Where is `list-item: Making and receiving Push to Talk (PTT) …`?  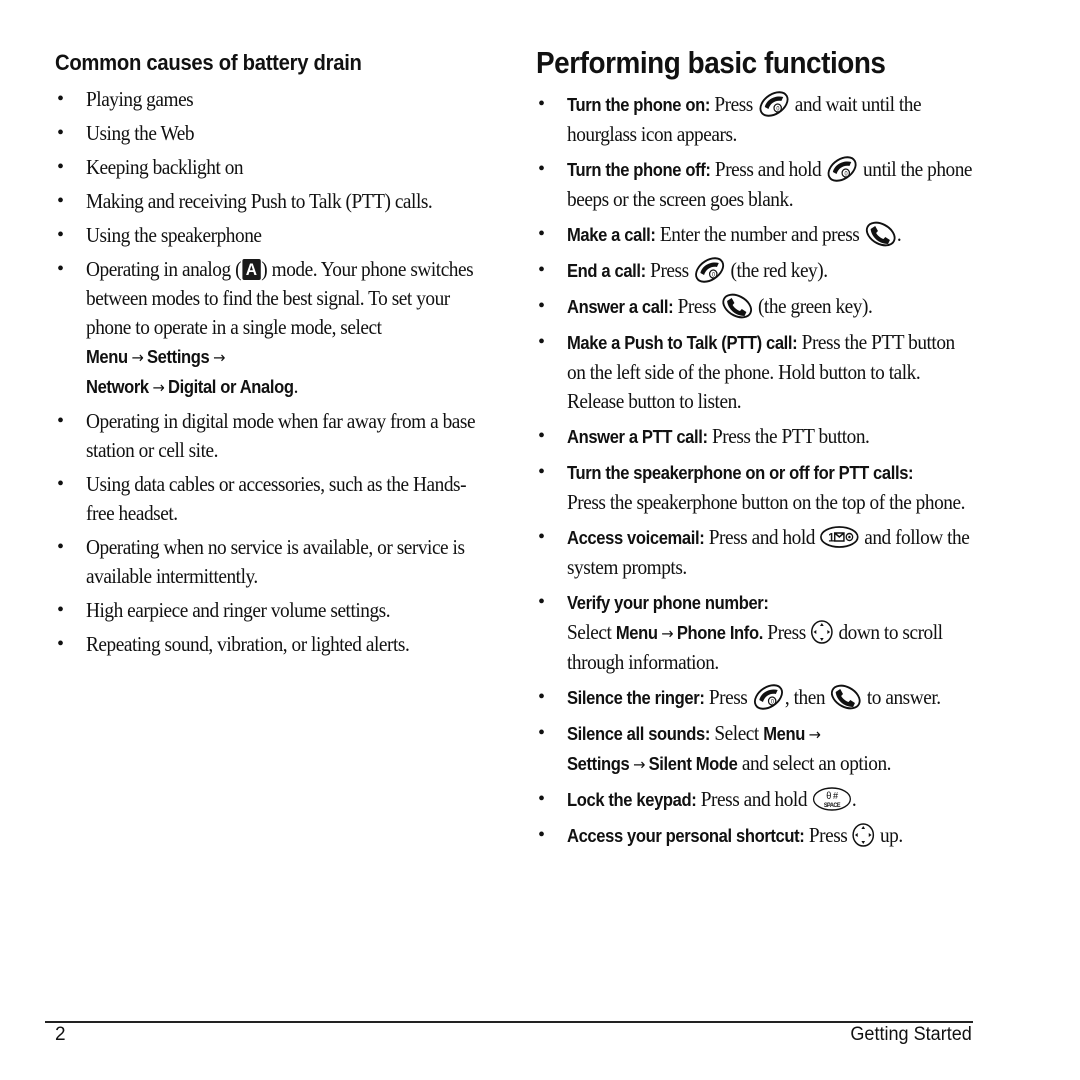
list-item: Making and receiving Push to Talk (PTT) … is located at coordinates (275, 201).